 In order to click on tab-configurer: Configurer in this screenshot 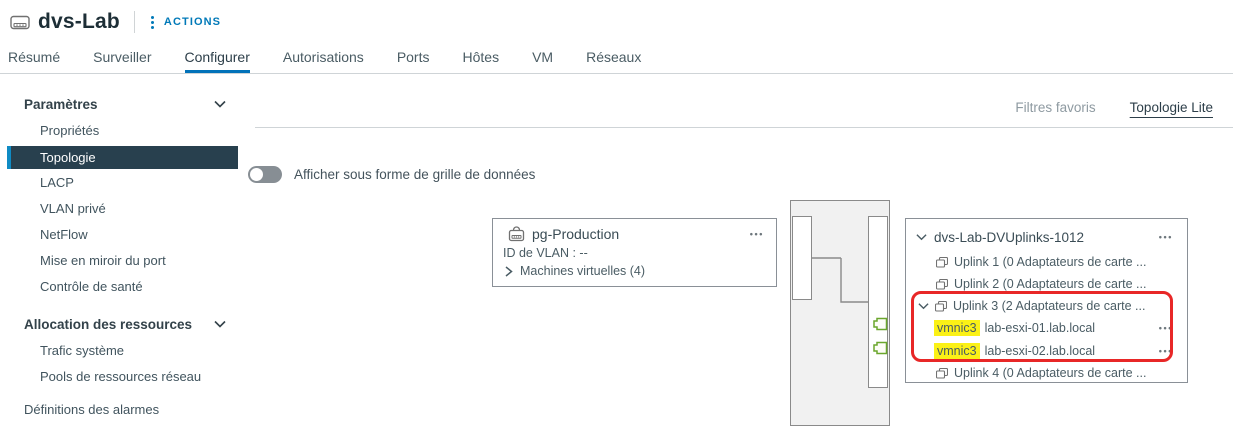, I will do `click(217, 58)`.